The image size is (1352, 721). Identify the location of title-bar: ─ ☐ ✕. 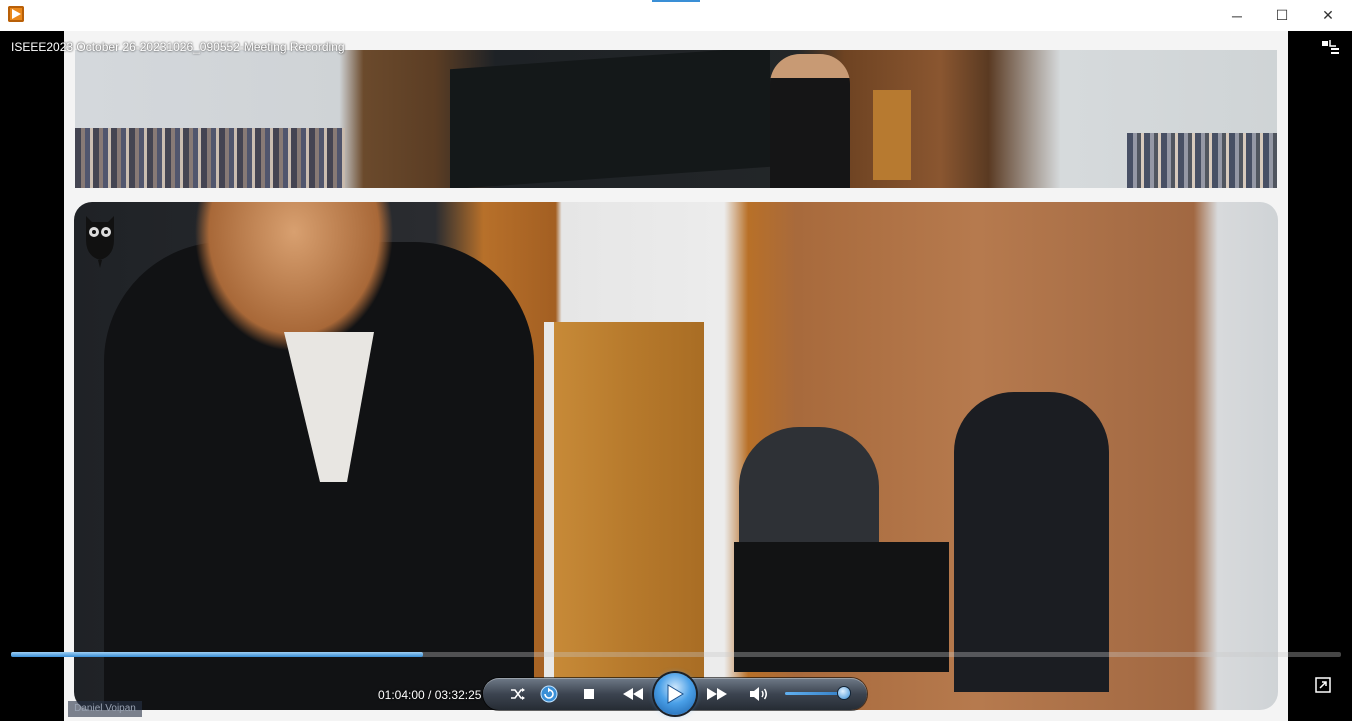
(676, 15).